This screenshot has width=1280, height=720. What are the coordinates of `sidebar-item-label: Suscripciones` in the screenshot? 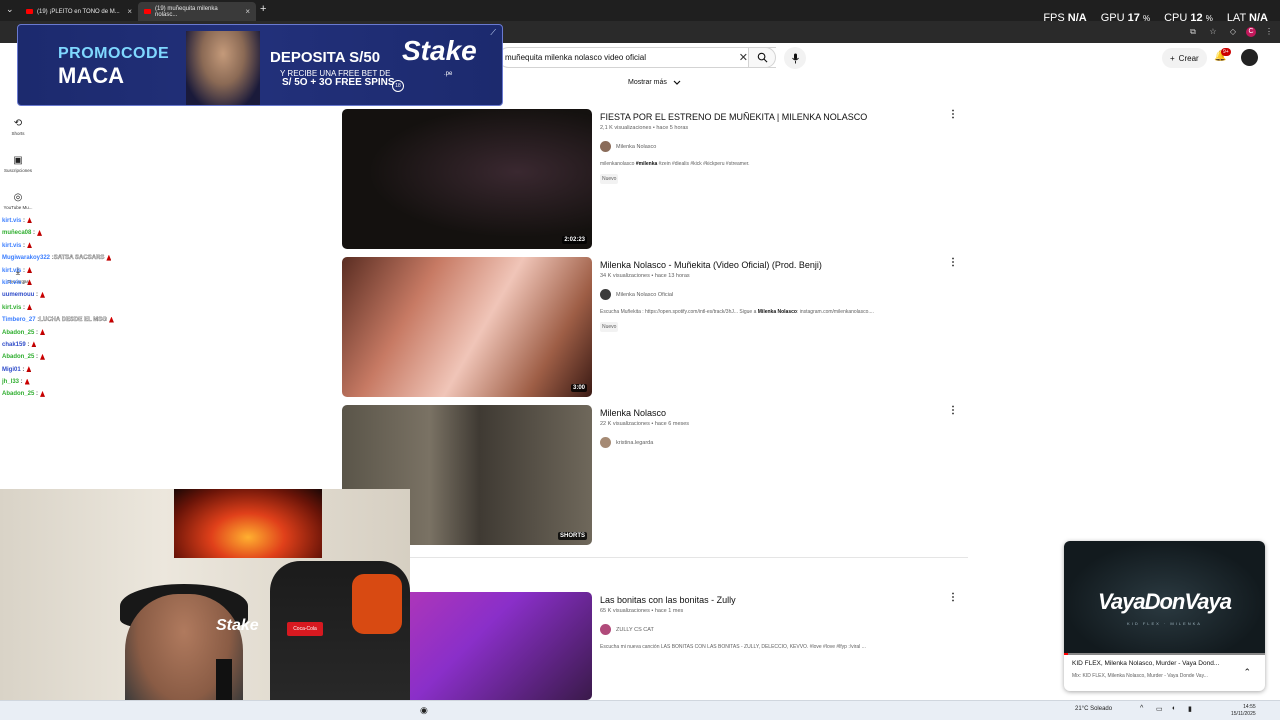 It's located at (17, 170).